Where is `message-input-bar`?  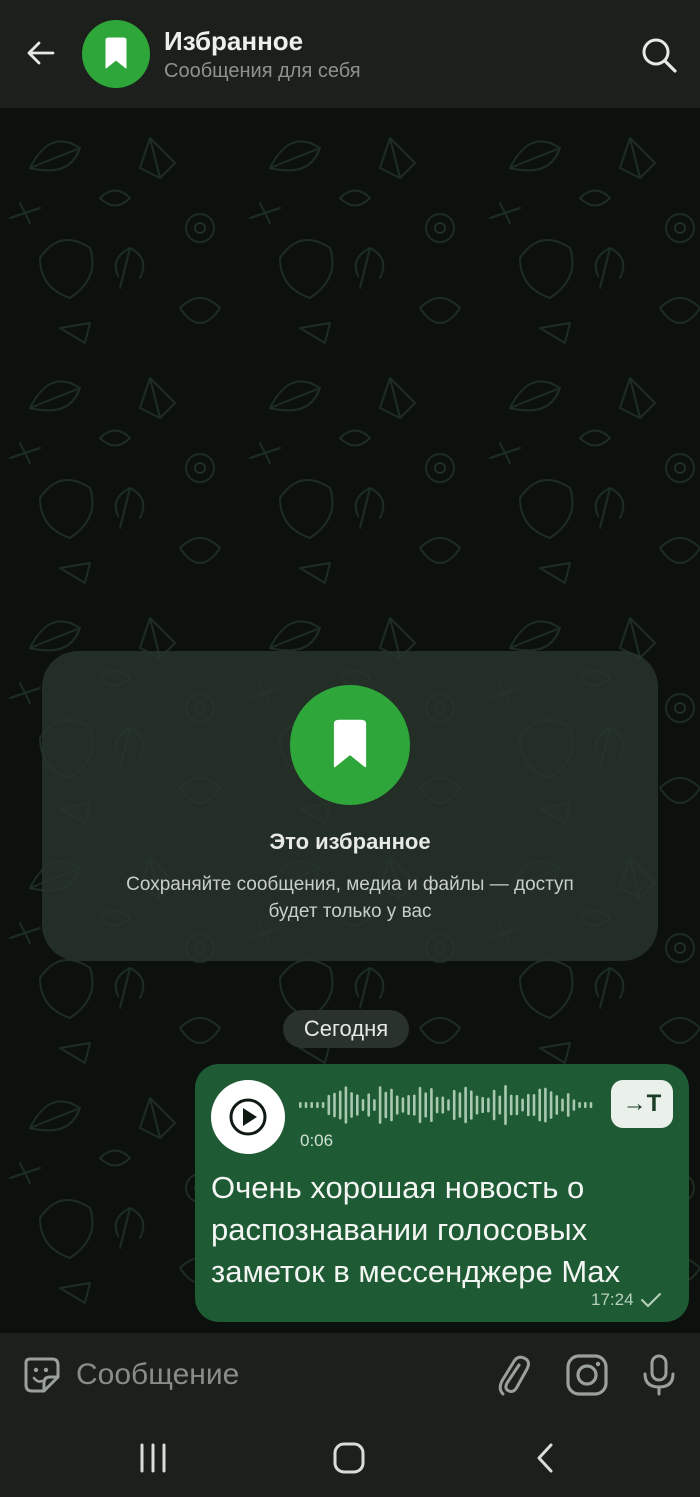 message-input-bar is located at coordinates (350, 1375).